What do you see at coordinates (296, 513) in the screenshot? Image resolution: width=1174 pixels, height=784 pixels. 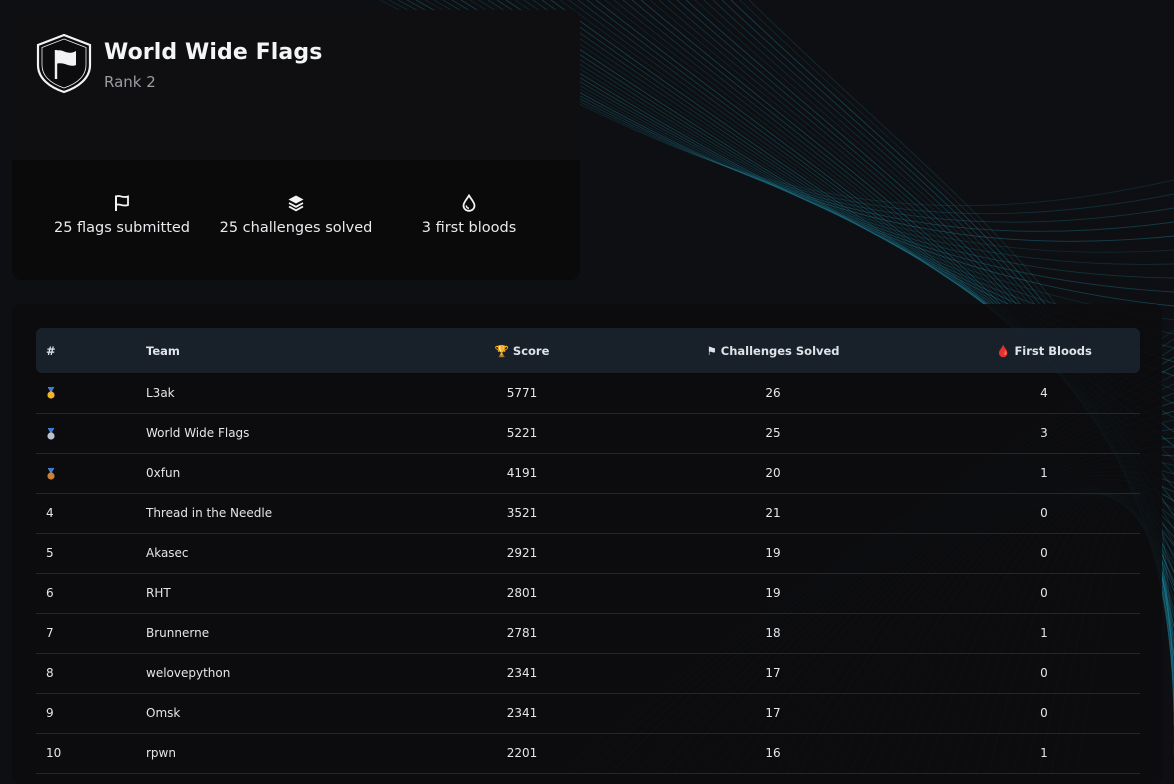 I see `team-name-cell: Thread in the Needle` at bounding box center [296, 513].